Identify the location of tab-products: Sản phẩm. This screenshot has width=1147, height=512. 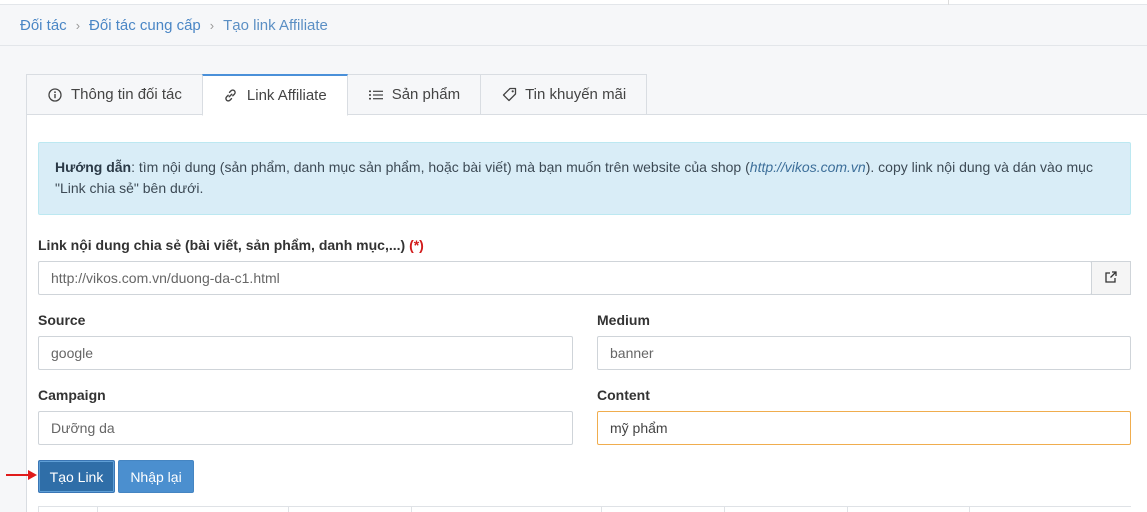
(414, 94).